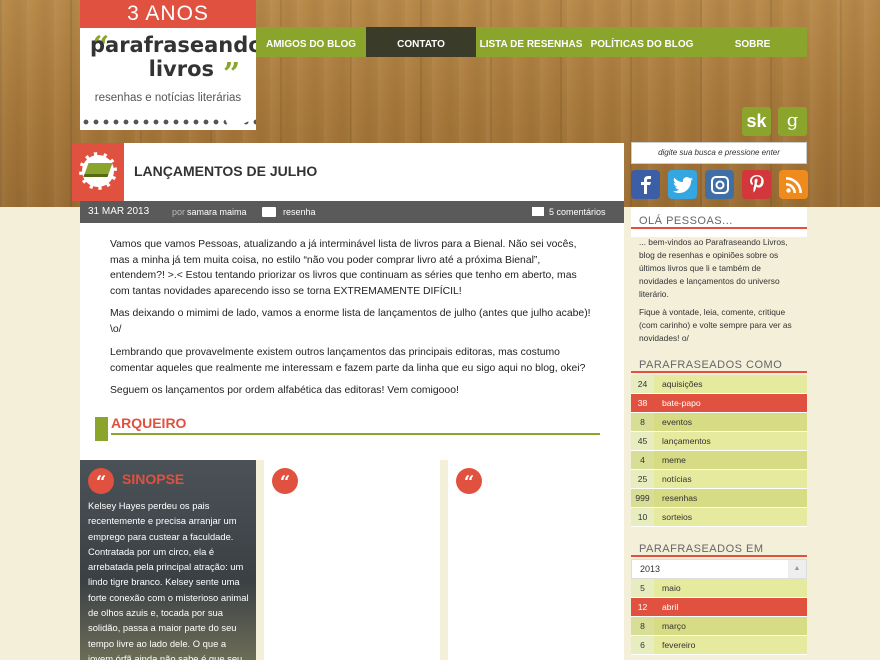  Describe the element at coordinates (730, 498) in the screenshot. I see `tag-label: resenhas` at that location.